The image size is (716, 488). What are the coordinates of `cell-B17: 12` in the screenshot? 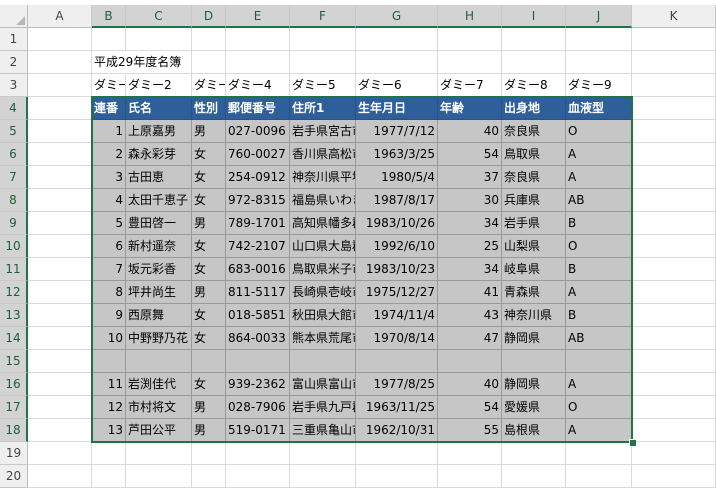 It's located at (109, 407).